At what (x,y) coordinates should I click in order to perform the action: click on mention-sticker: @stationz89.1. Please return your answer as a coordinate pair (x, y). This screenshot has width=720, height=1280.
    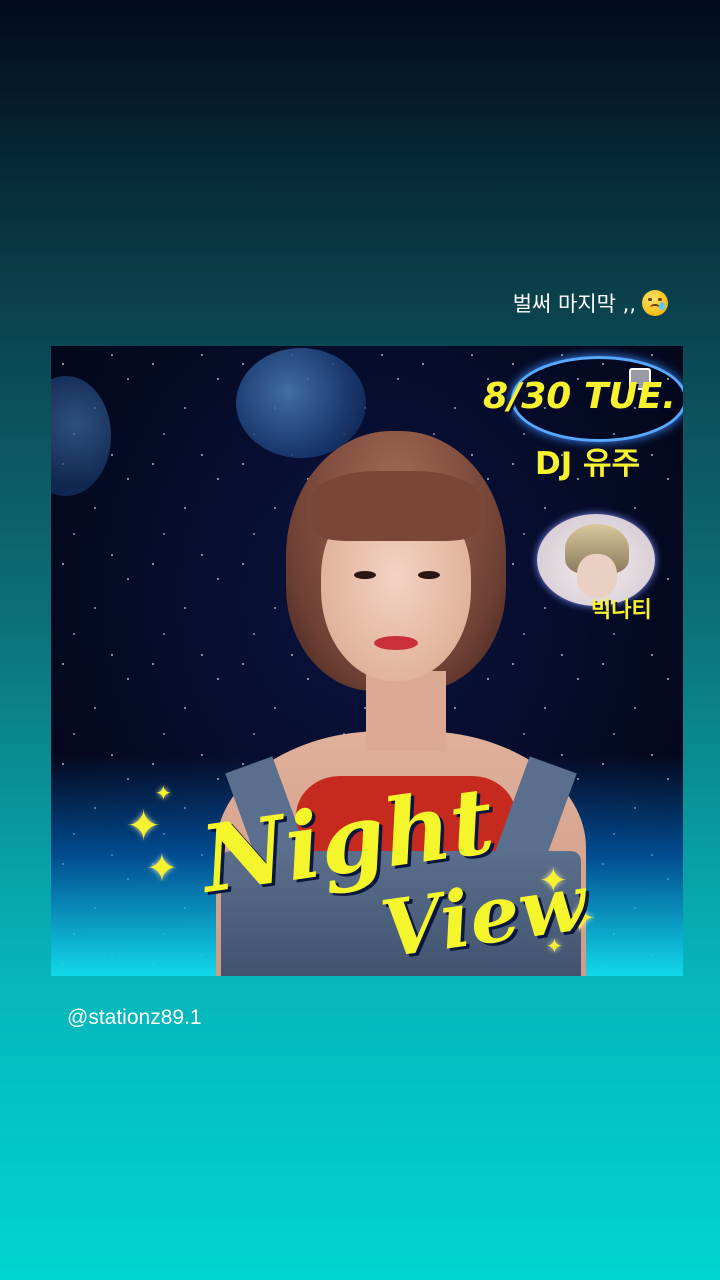
    Looking at the image, I should click on (134, 1018).